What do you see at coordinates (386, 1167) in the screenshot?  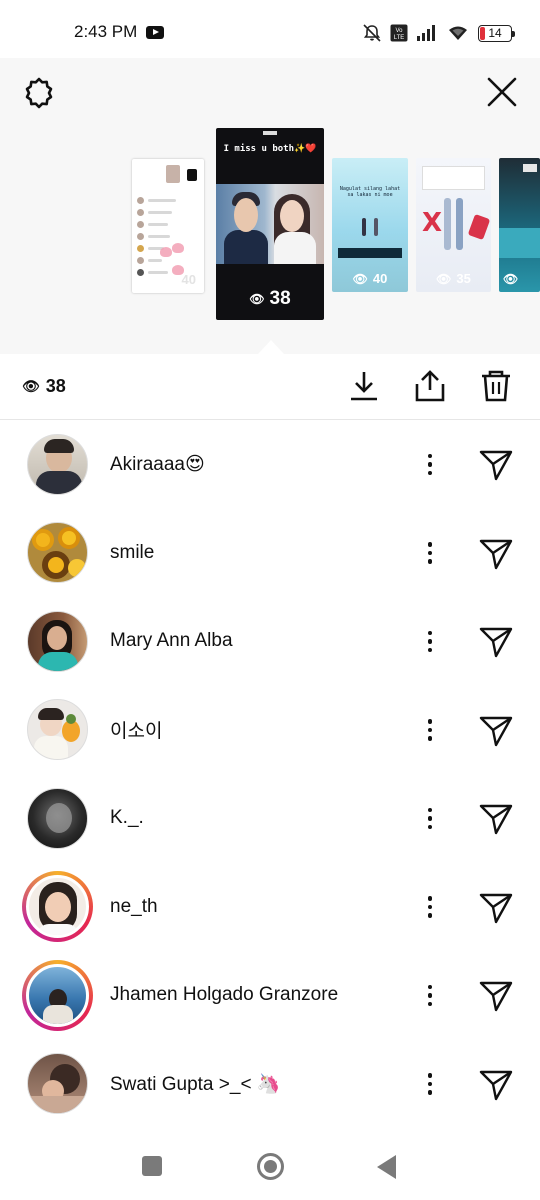 I see `back-icon` at bounding box center [386, 1167].